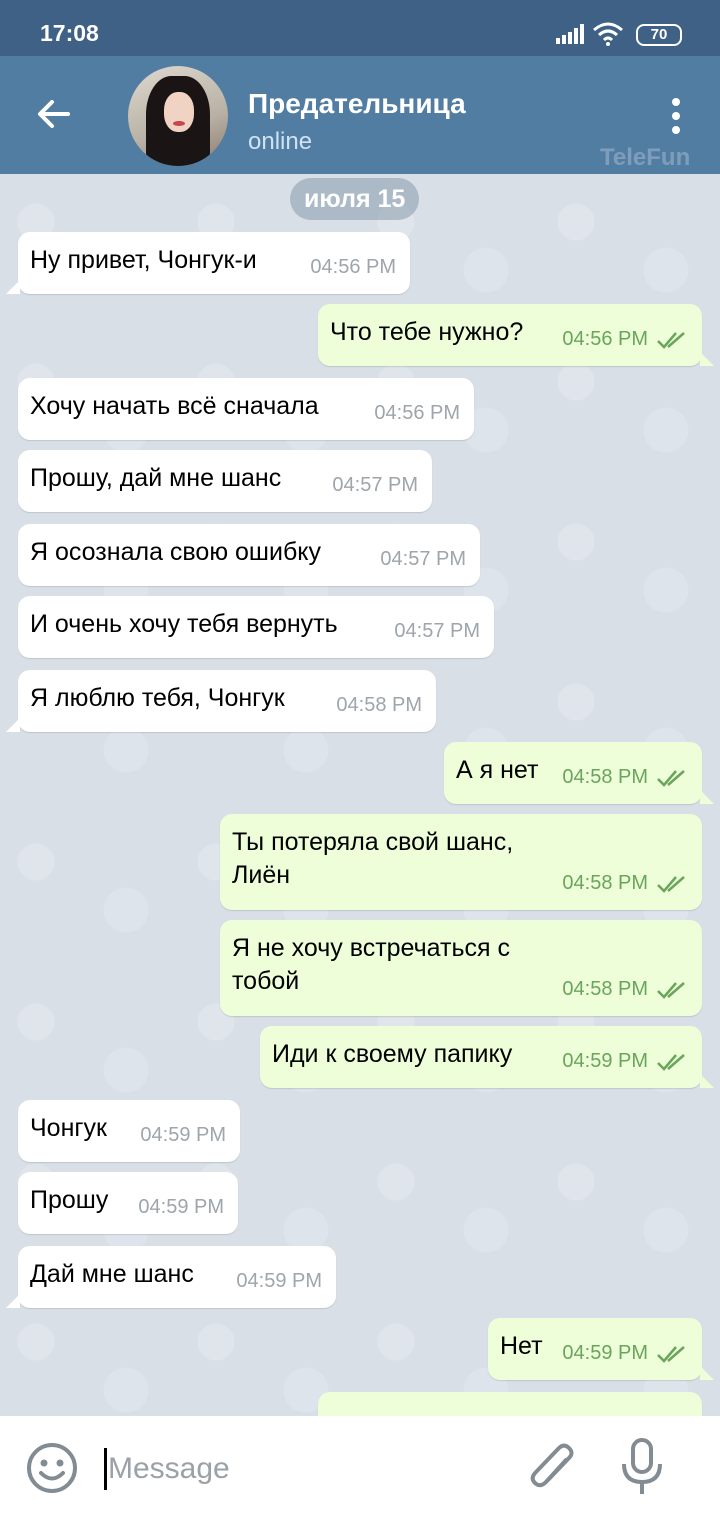 The width and height of the screenshot is (720, 1520). What do you see at coordinates (676, 116) in the screenshot?
I see `more-vertical-icon` at bounding box center [676, 116].